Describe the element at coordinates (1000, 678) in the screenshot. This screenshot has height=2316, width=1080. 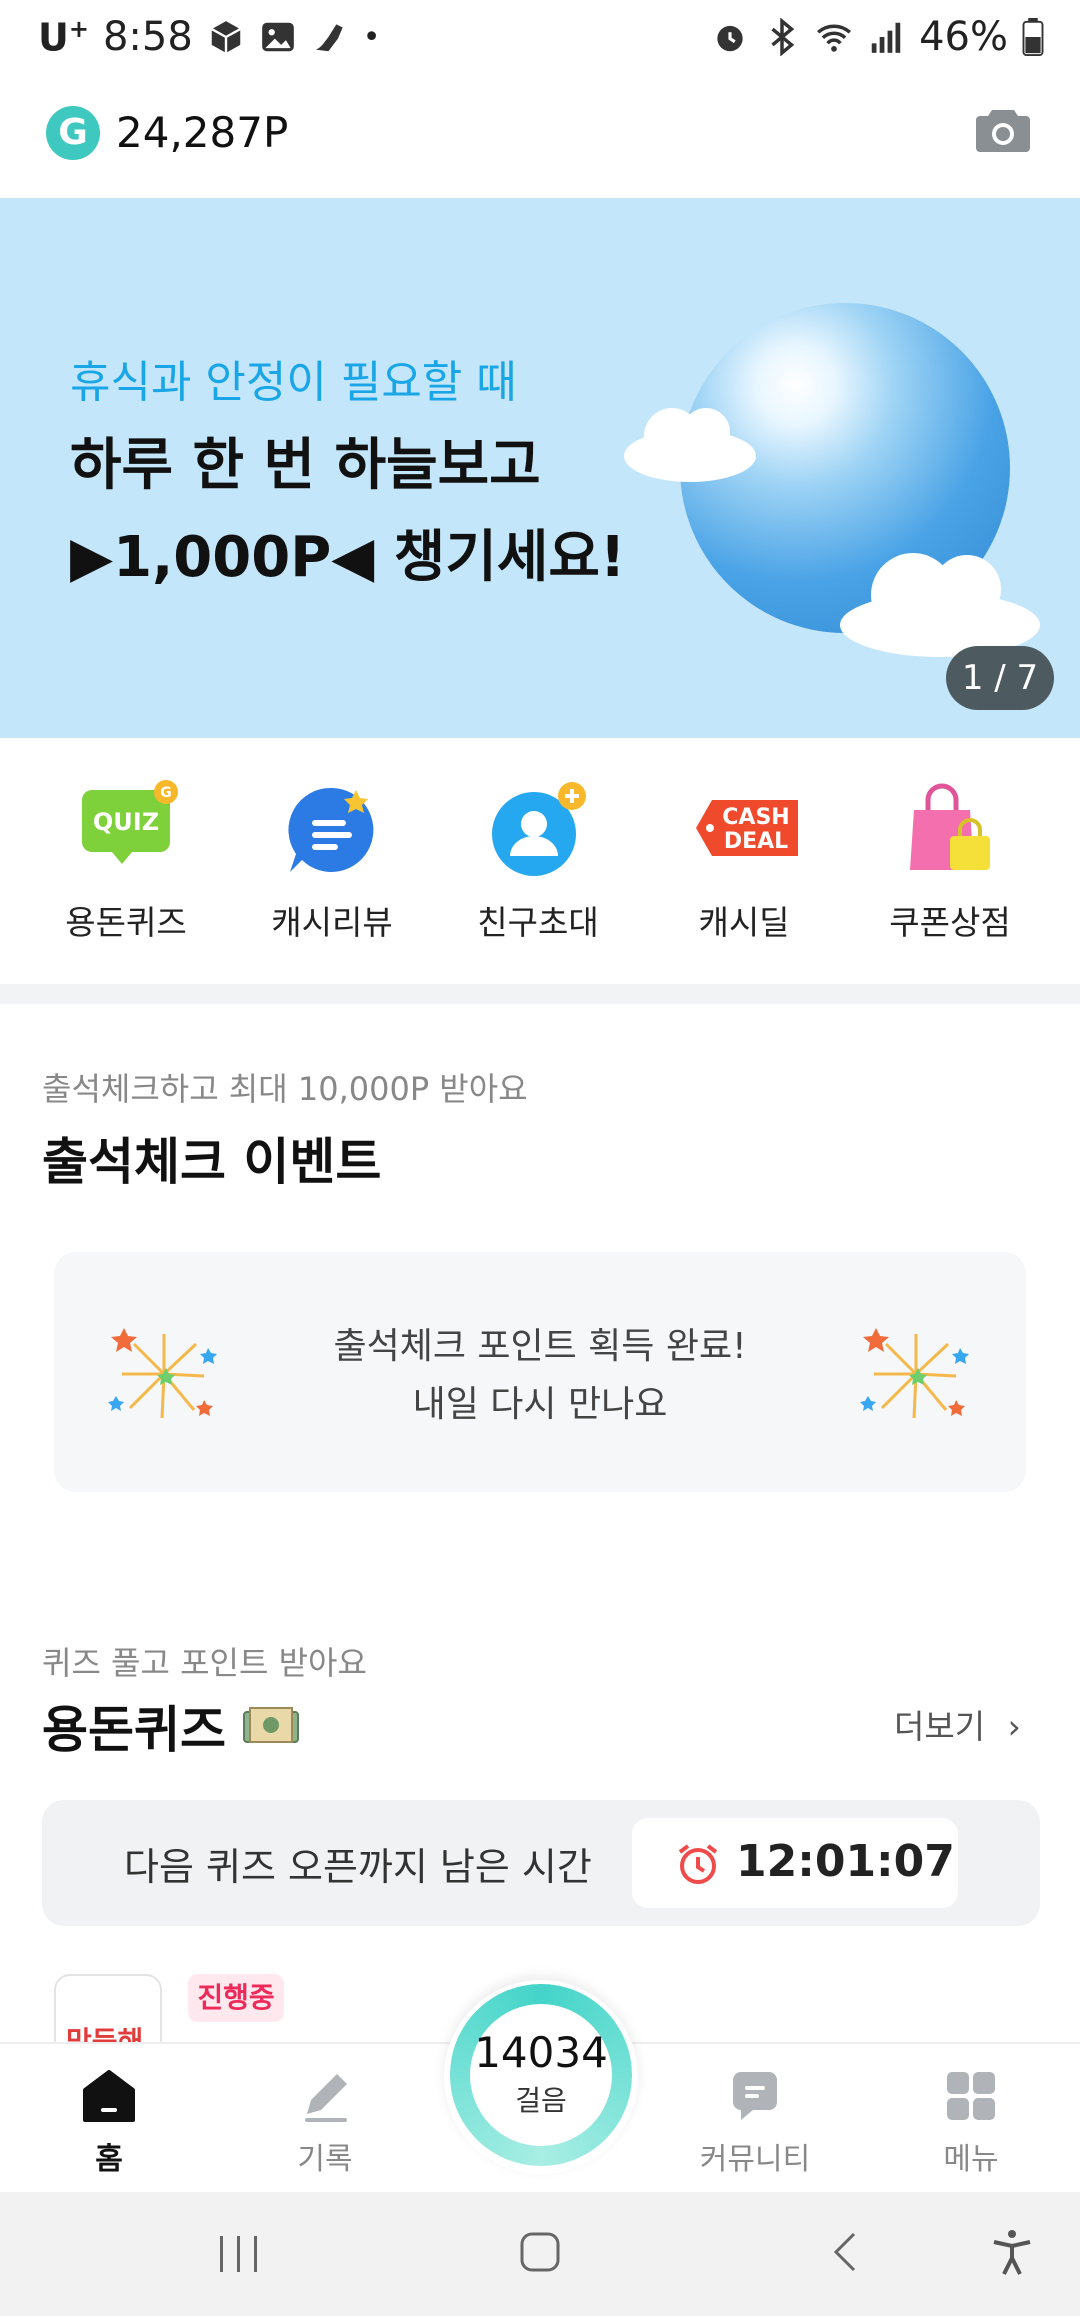
I see `banner-pager: 1 / 7` at that location.